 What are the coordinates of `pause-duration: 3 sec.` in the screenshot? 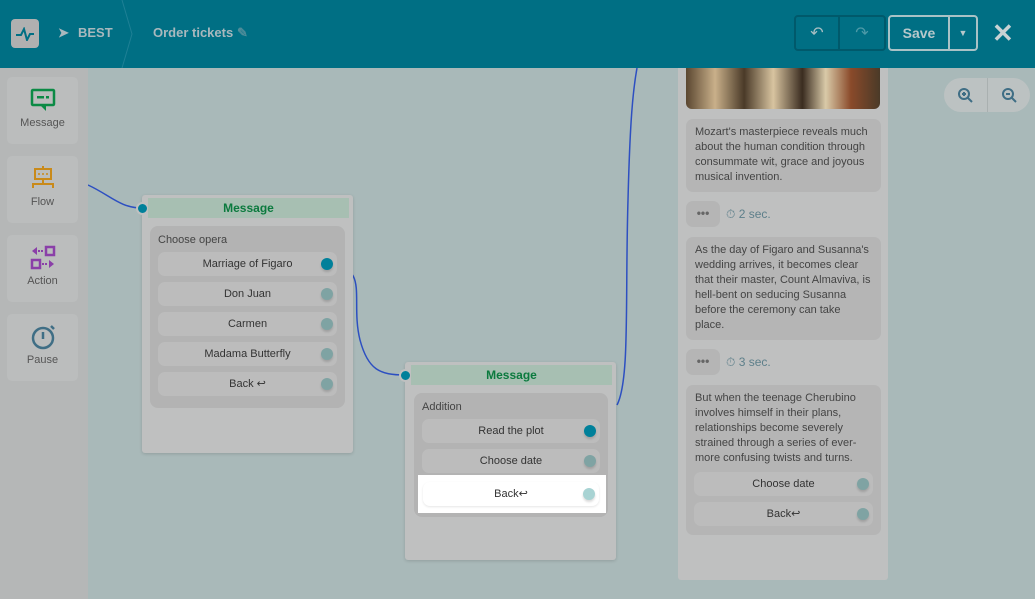 It's located at (754, 362).